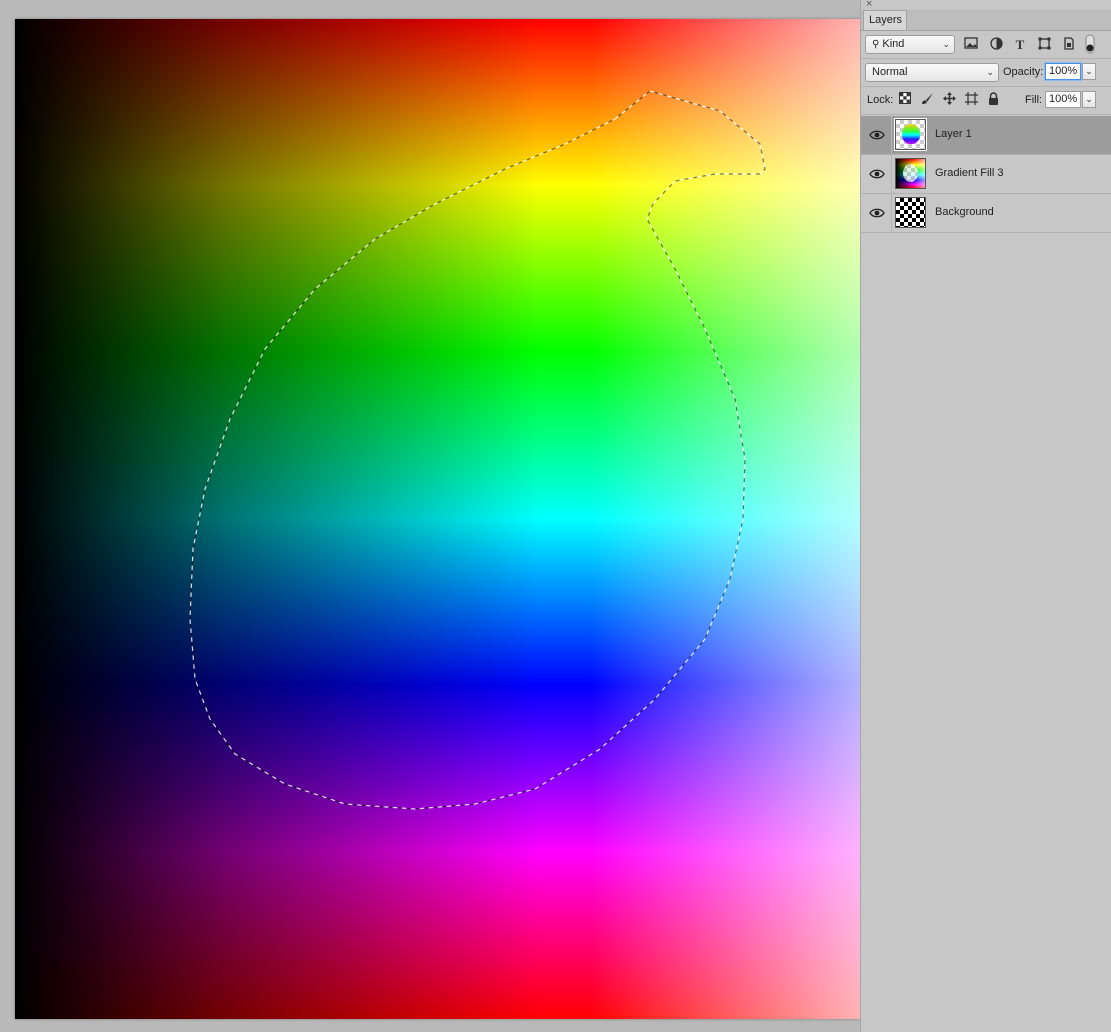 The height and width of the screenshot is (1032, 1111). I want to click on opacity-dropdown-button: ⌄, so click(1089, 71).